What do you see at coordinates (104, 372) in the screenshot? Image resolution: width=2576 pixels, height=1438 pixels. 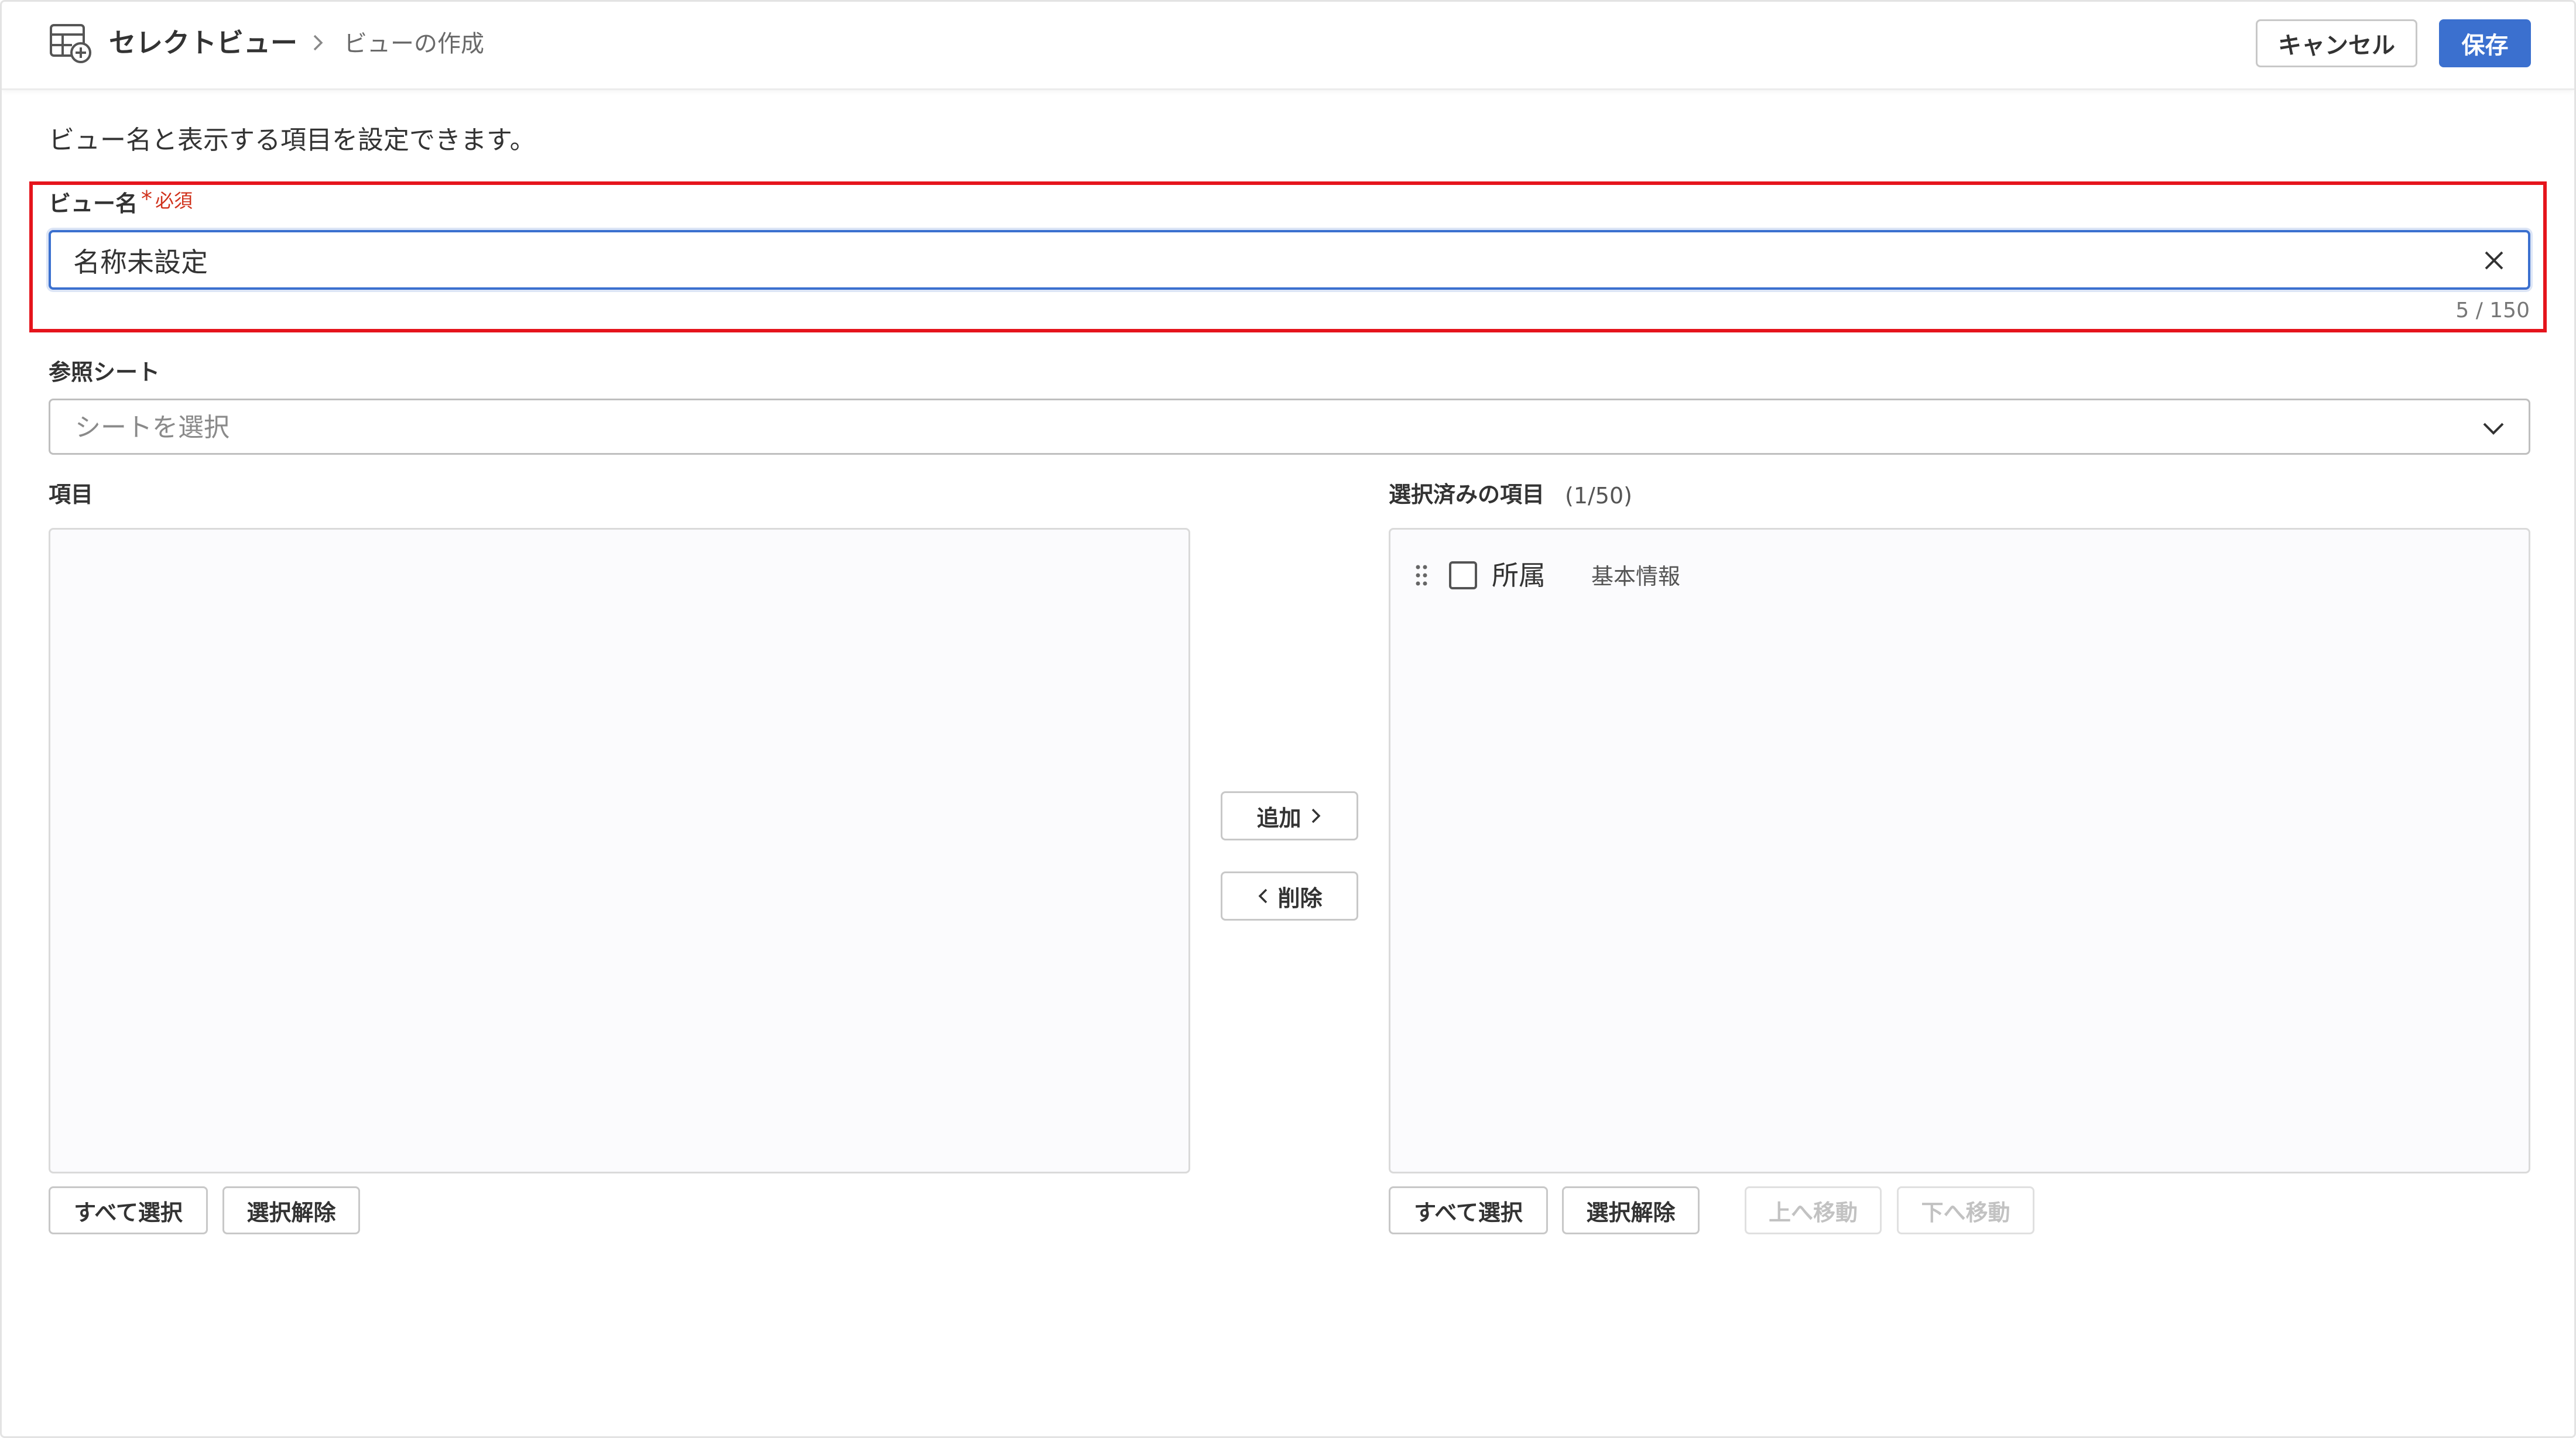 I see `sheet-label: 参照シート` at bounding box center [104, 372].